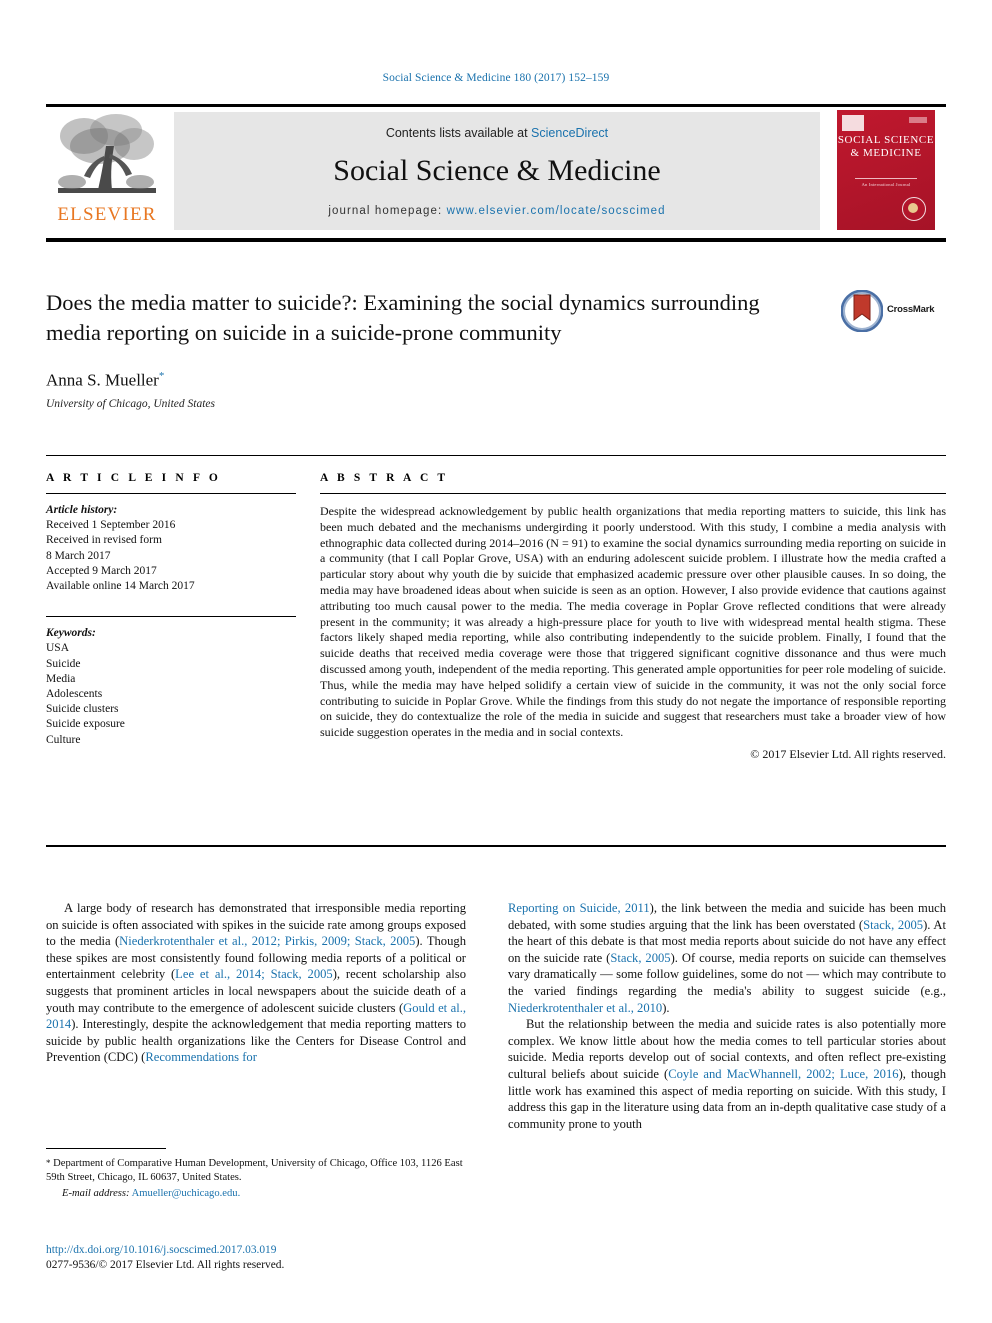 Image resolution: width=992 pixels, height=1323 pixels. Describe the element at coordinates (74, 694) in the screenshot. I see `keyword-item: Adolescents` at that location.